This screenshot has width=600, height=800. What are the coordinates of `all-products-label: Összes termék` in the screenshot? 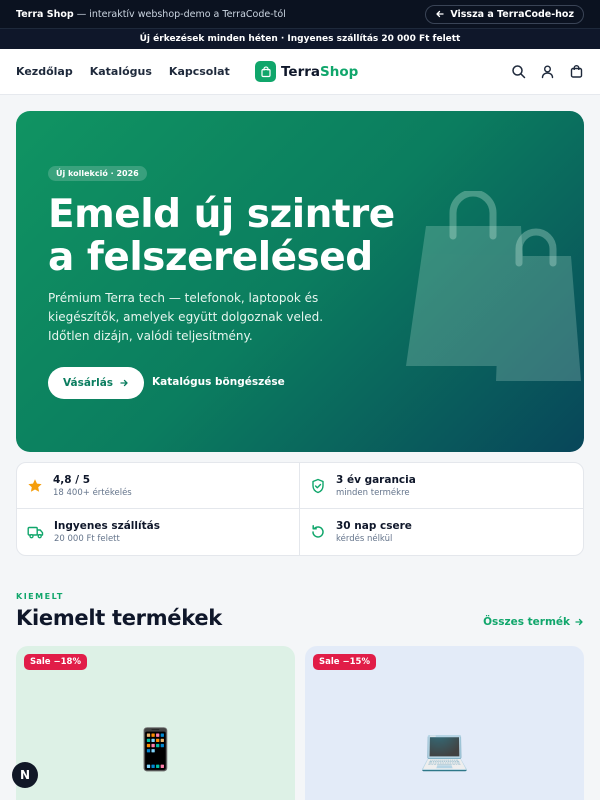 It's located at (526, 622).